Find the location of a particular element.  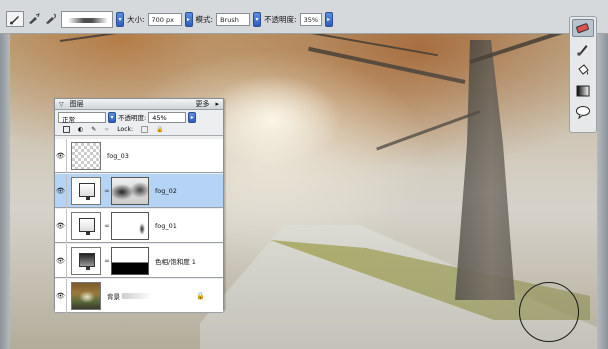

name-highlight is located at coordinates (137, 295).